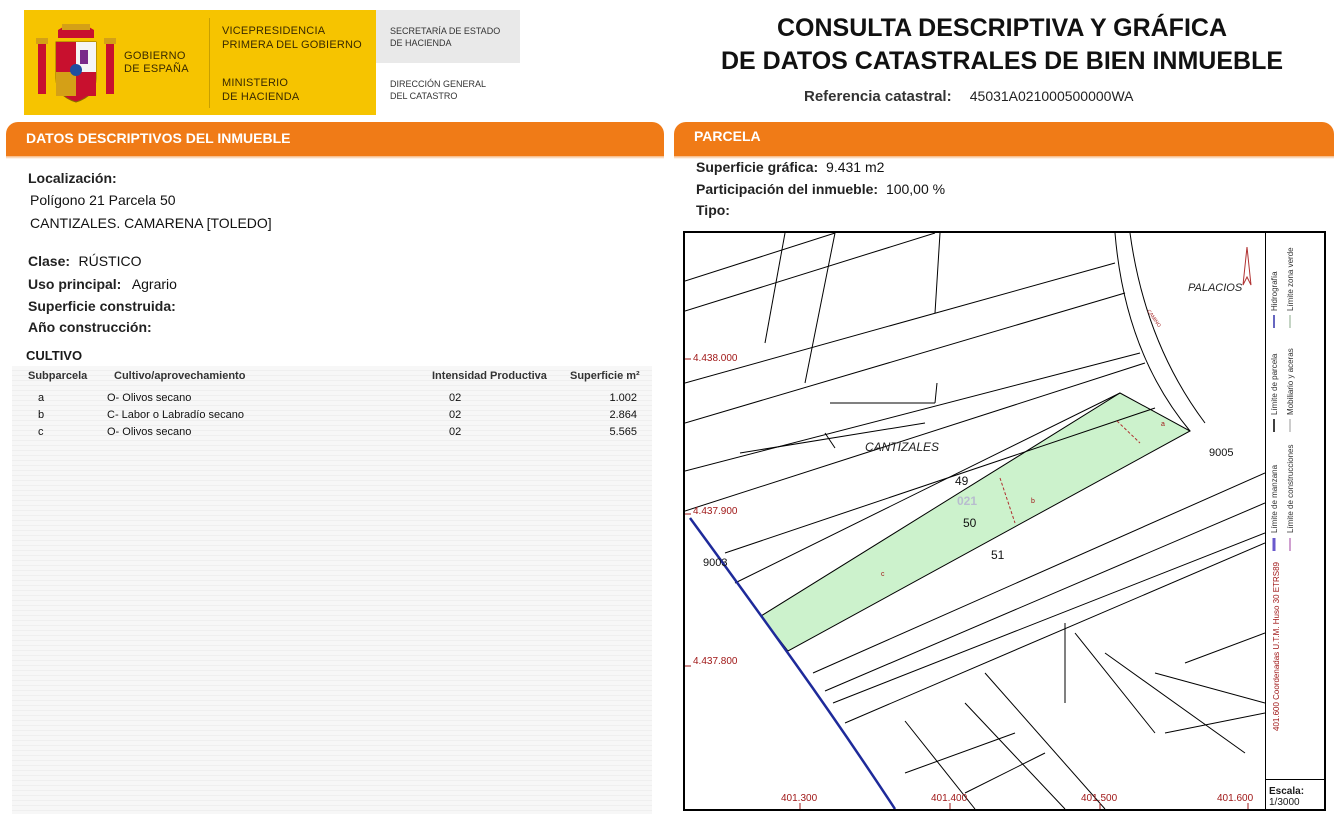 The height and width of the screenshot is (819, 1341). What do you see at coordinates (103, 200) in the screenshot?
I see `localizacion-line1: Polígono 21 Parcela 50` at bounding box center [103, 200].